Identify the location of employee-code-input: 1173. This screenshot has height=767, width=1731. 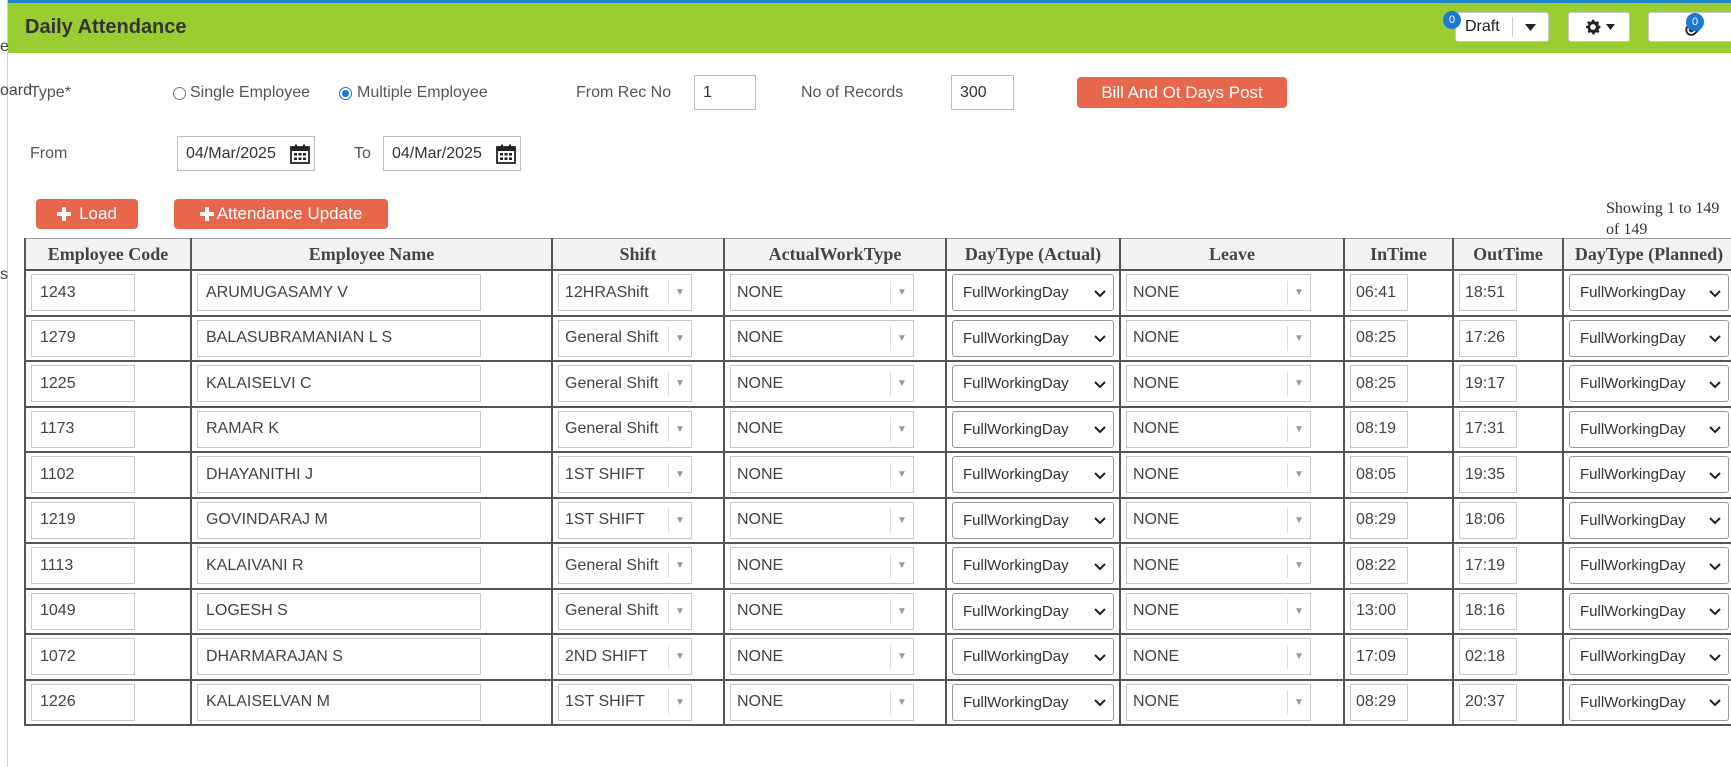
(83, 429).